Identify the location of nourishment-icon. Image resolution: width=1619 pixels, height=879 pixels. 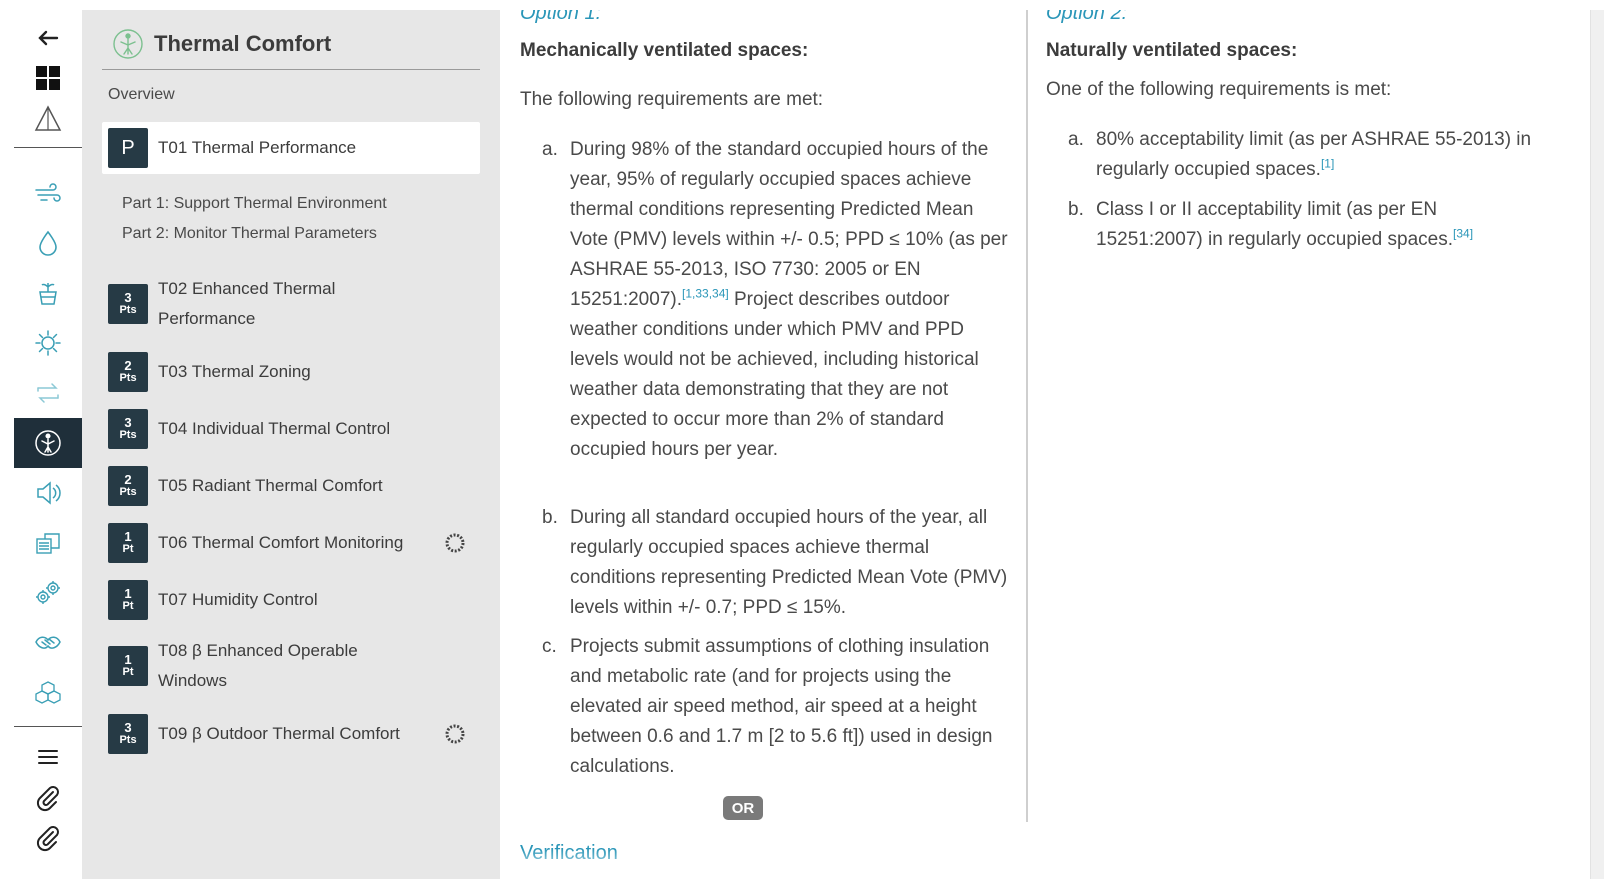
(48, 293).